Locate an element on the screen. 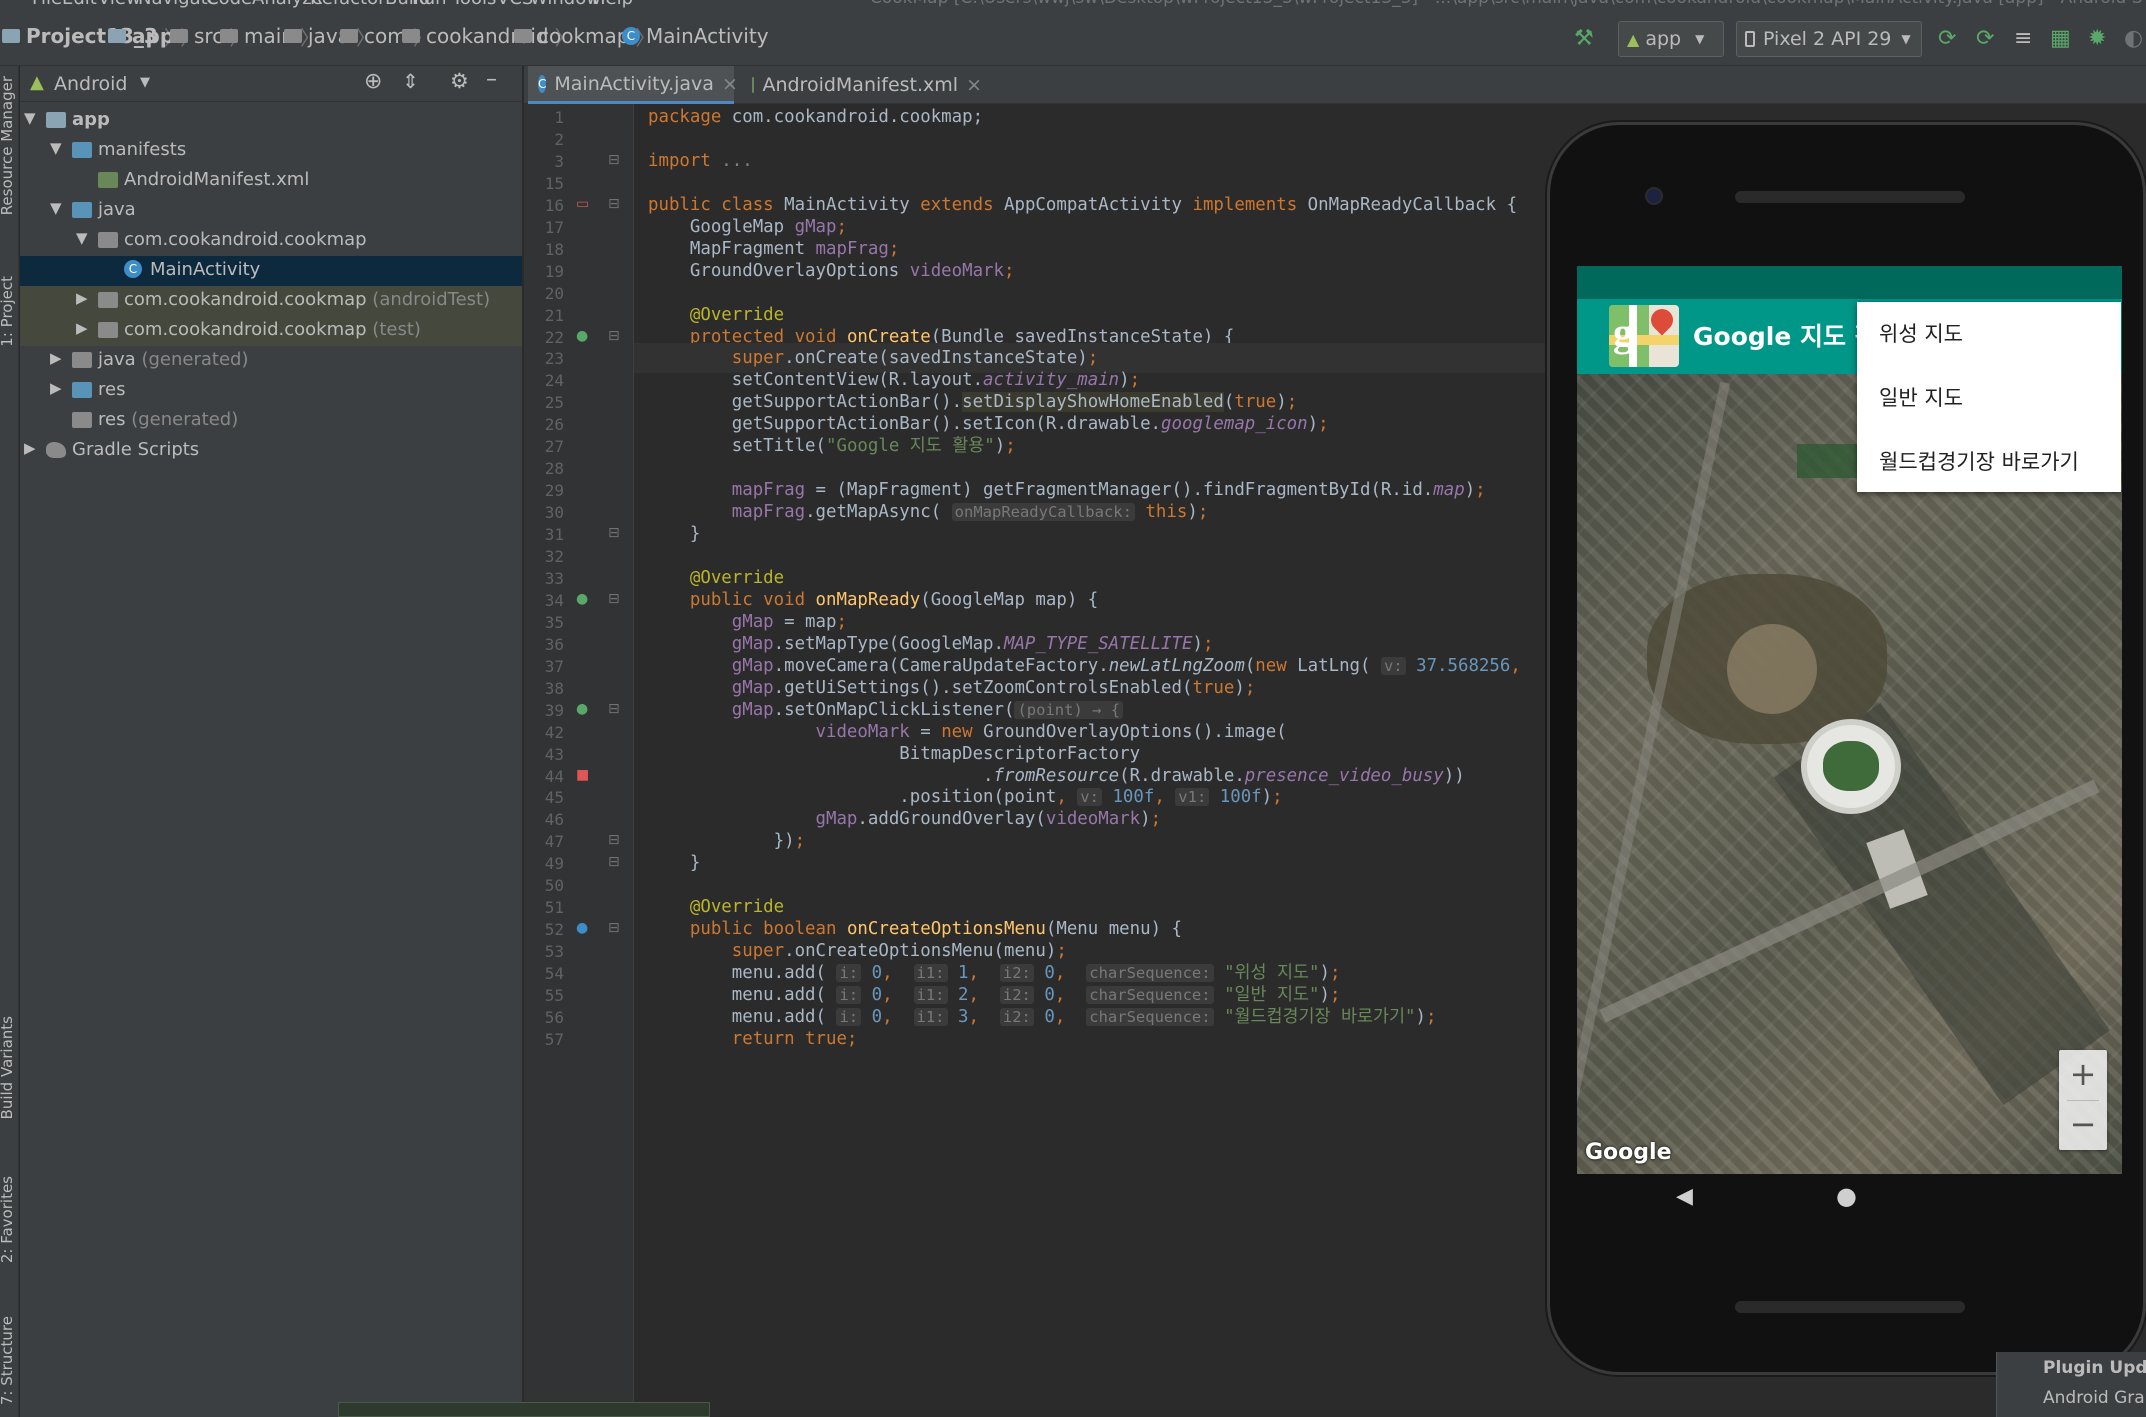 This screenshot has width=2146, height=1417. tab-label: MainActivity.java is located at coordinates (634, 83).